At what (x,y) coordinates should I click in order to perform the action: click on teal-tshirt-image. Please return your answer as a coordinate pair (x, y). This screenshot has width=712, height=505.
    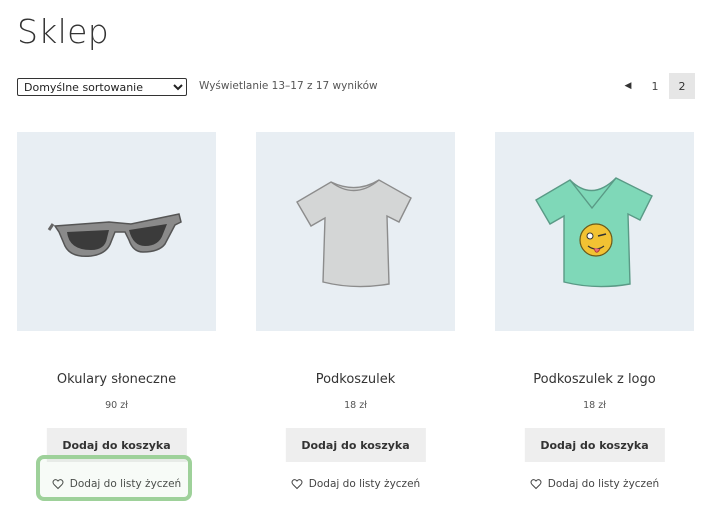
    Looking at the image, I should click on (593, 231).